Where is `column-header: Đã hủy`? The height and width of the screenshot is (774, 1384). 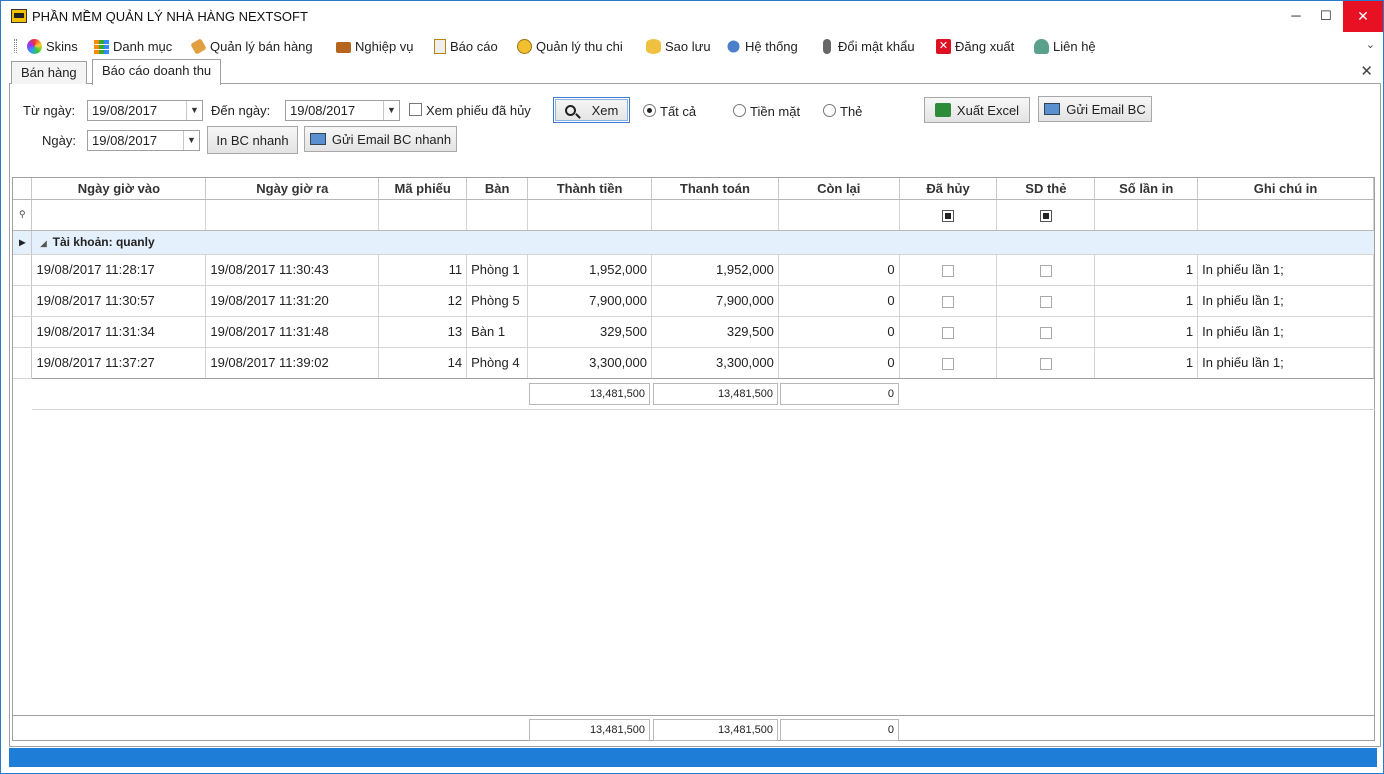 column-header: Đã hủy is located at coordinates (948, 189).